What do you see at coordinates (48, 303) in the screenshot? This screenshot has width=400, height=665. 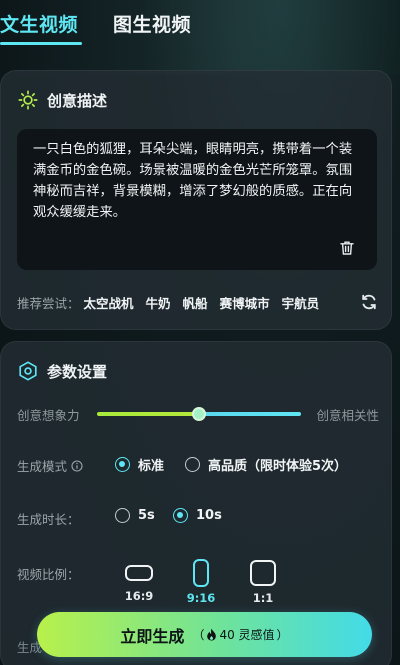 I see `suggest-label: 推荐尝试：` at bounding box center [48, 303].